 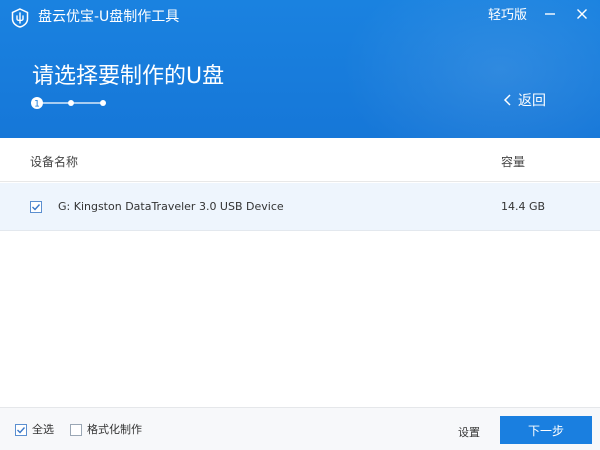 What do you see at coordinates (71, 103) in the screenshot?
I see `step-2-dot` at bounding box center [71, 103].